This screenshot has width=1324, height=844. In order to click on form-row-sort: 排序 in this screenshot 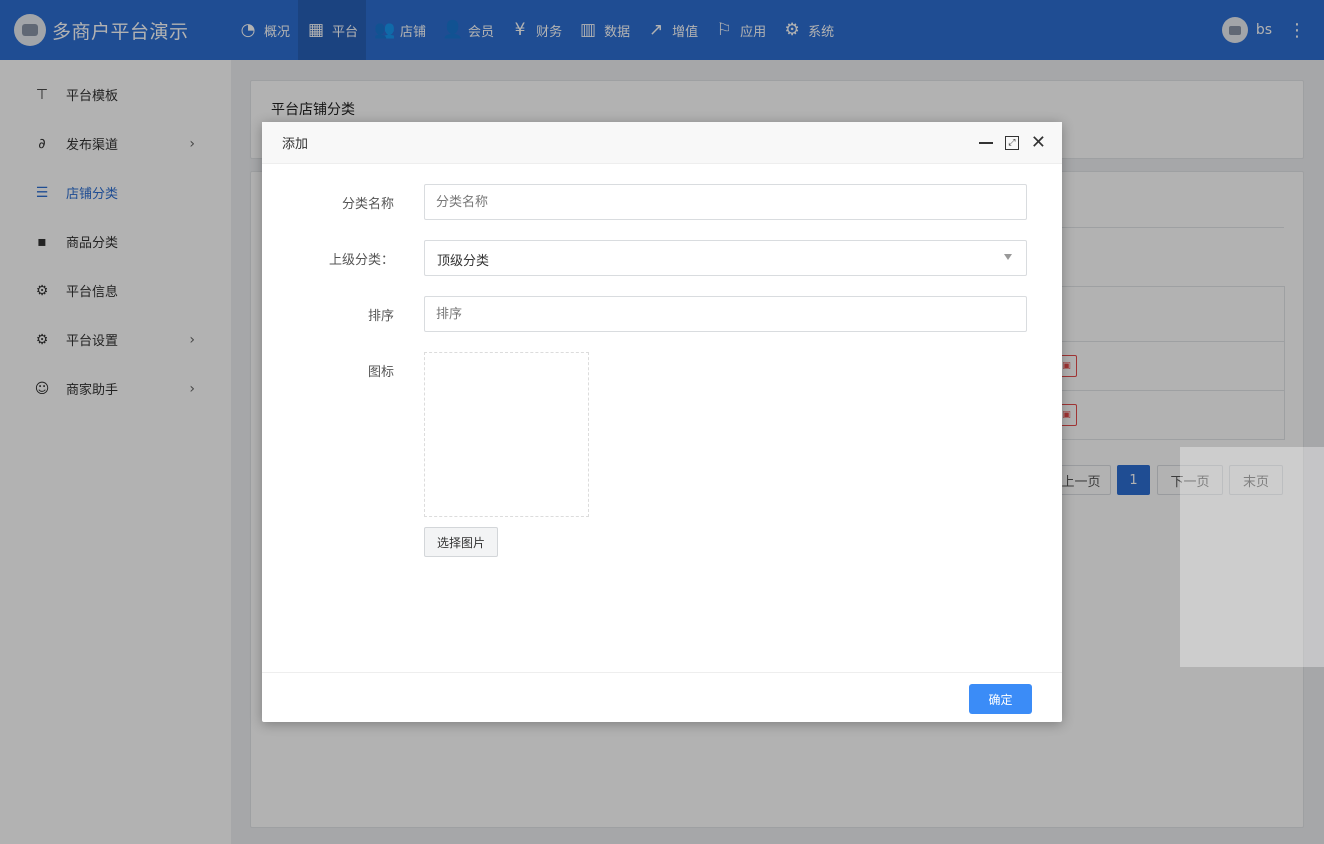, I will do `click(662, 314)`.